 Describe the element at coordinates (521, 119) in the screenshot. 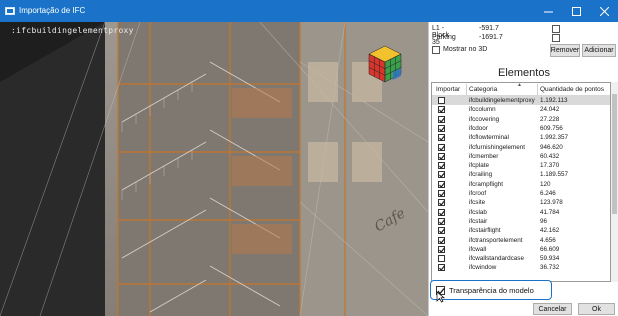

I see `table-row: ifccovering 27.228` at that location.